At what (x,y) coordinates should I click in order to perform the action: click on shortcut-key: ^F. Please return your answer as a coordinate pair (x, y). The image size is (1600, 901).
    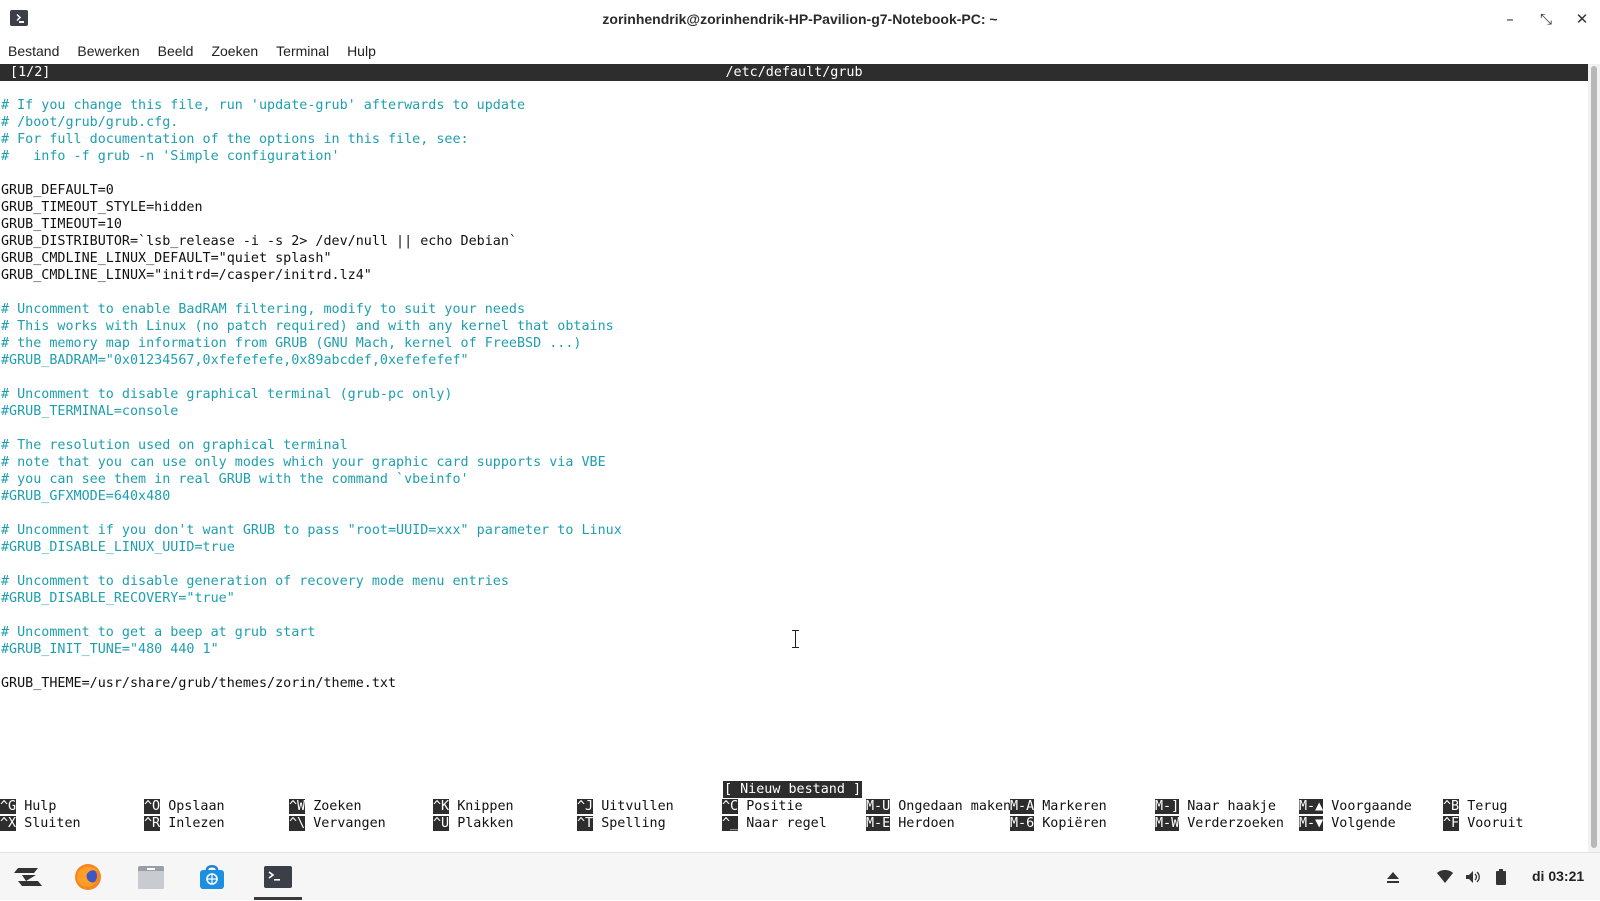
    Looking at the image, I should click on (1451, 823).